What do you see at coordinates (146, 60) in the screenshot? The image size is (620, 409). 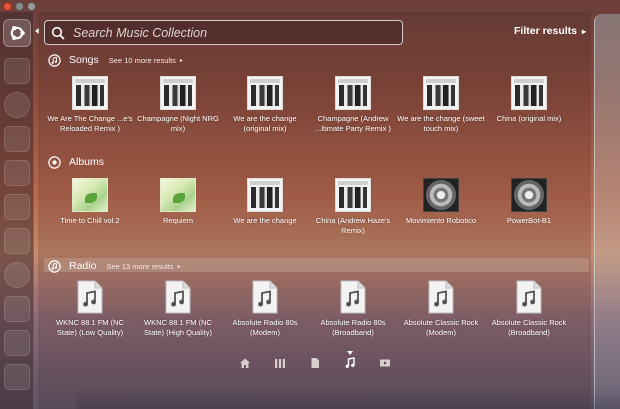 I see `songs-more-results-link: See 10 more results ▸` at bounding box center [146, 60].